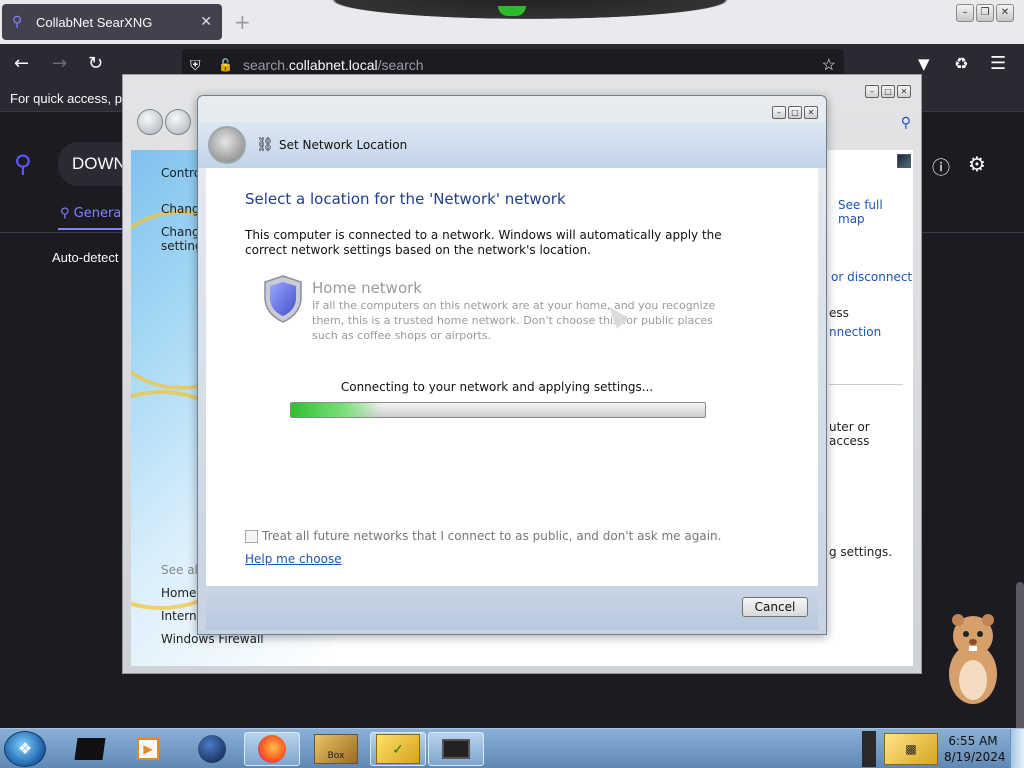 The image size is (1024, 768). What do you see at coordinates (1005, 13) in the screenshot?
I see `close-button: ✕` at bounding box center [1005, 13].